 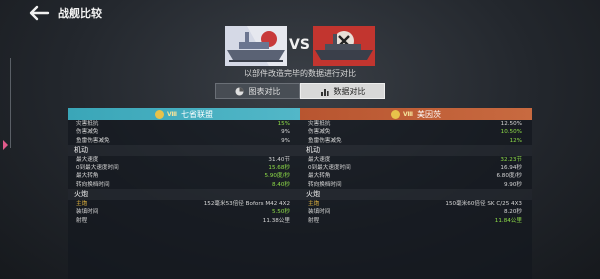 I want to click on stat-value: 12%, so click(x=515, y=140).